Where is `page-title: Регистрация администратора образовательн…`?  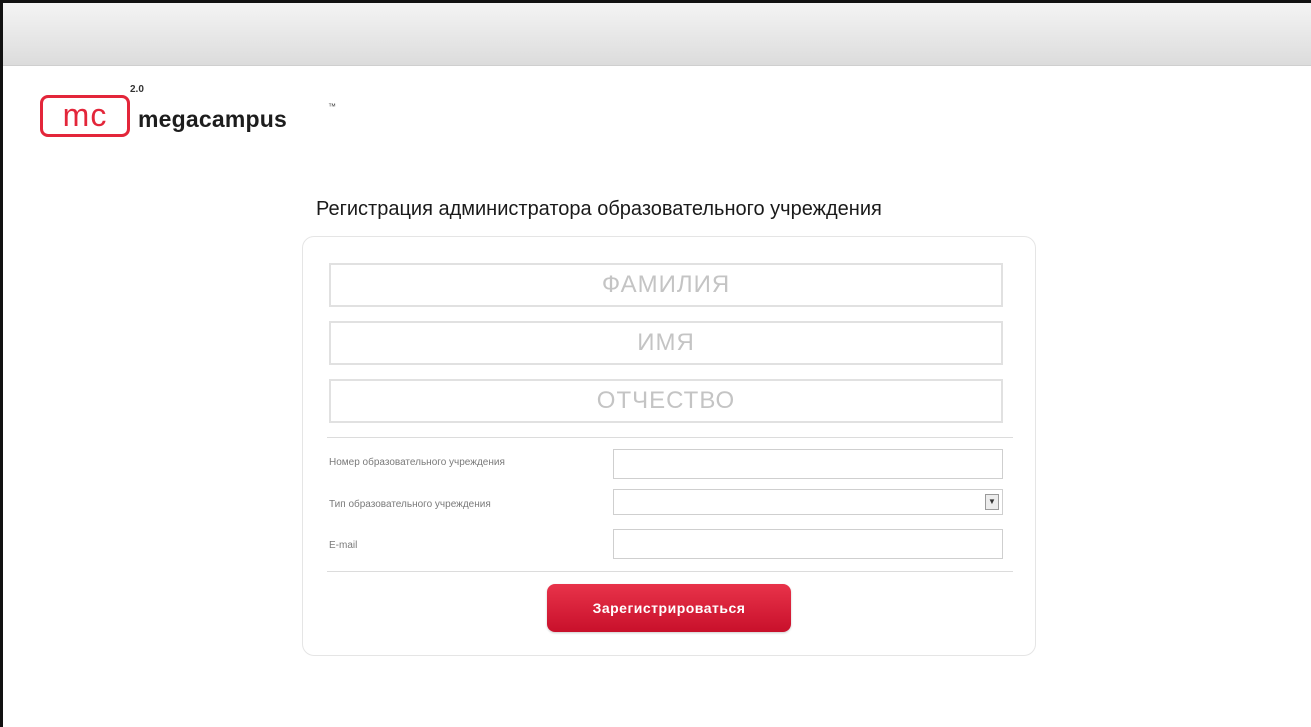 page-title: Регистрация администратора образовательн… is located at coordinates (599, 209).